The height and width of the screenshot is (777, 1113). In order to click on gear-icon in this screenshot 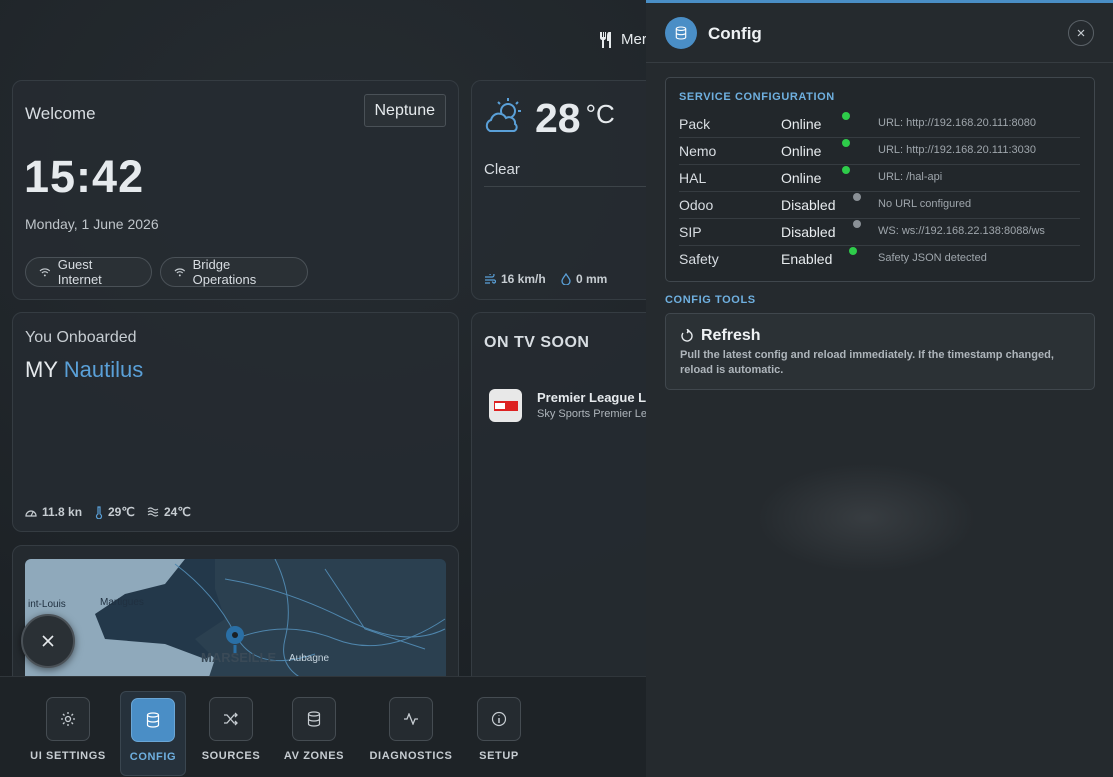, I will do `click(68, 719)`.